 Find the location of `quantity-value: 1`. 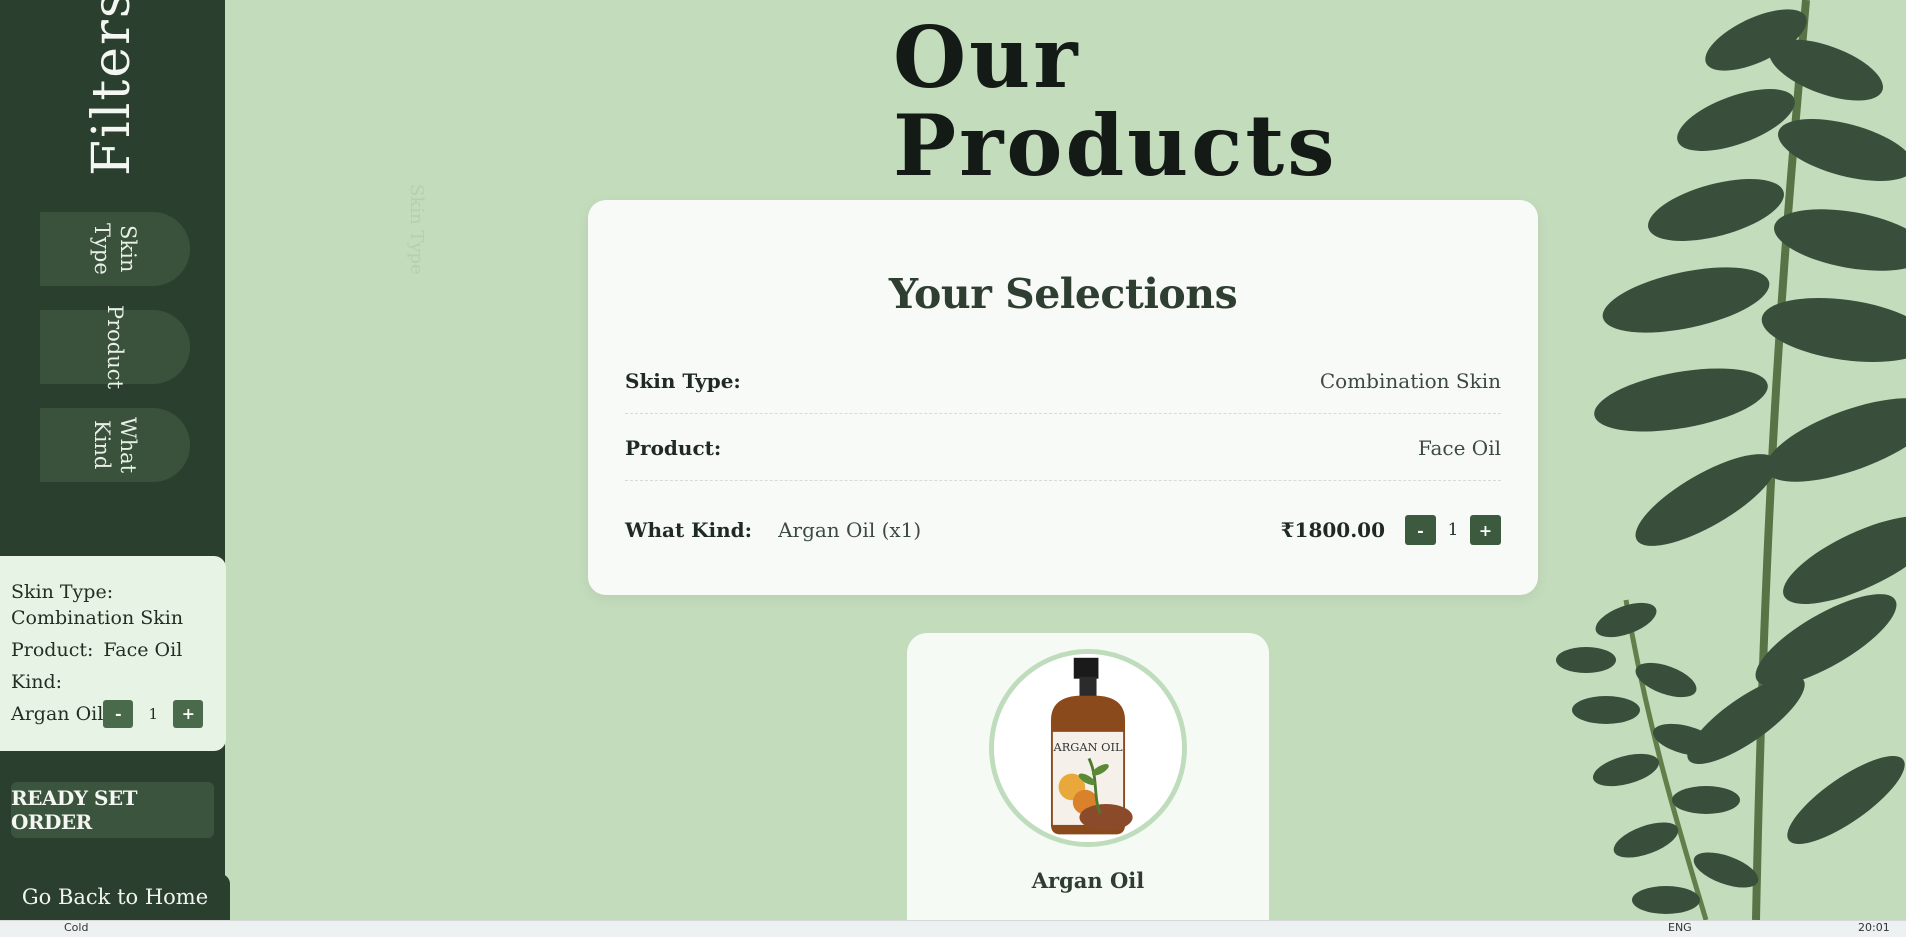

quantity-value: 1 is located at coordinates (1453, 530).